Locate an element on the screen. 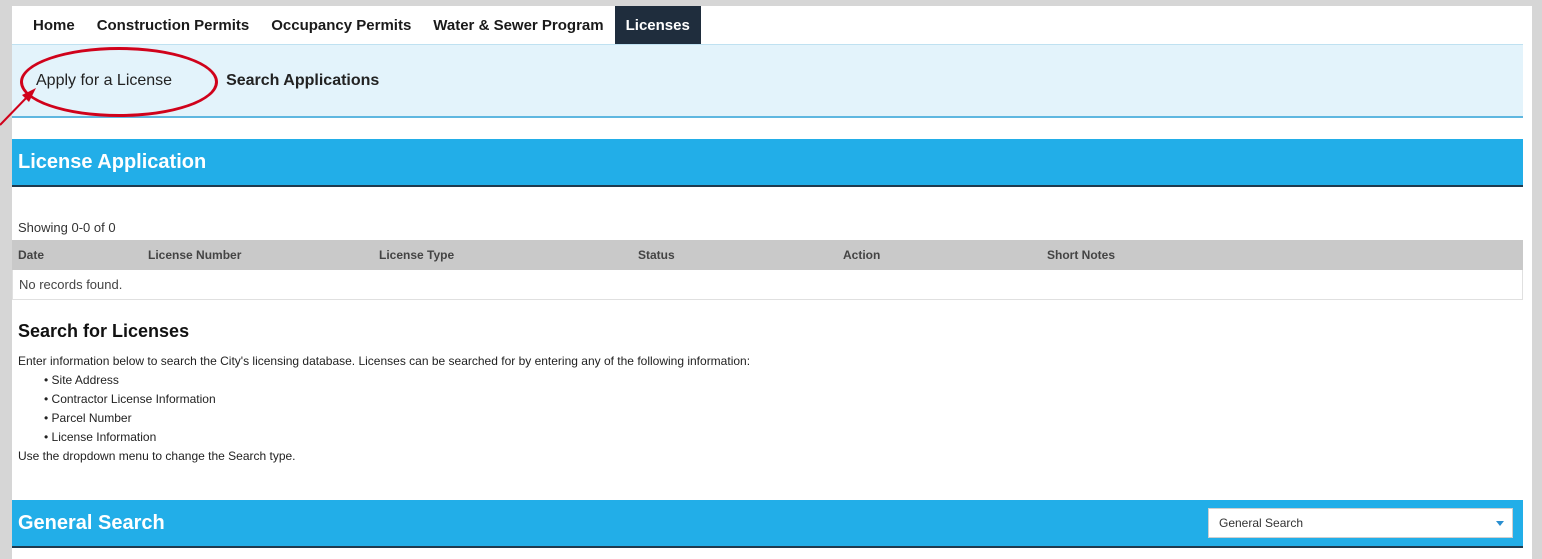 The width and height of the screenshot is (1542, 559). search-licenses-title: Search for Licenses is located at coordinates (104, 331).